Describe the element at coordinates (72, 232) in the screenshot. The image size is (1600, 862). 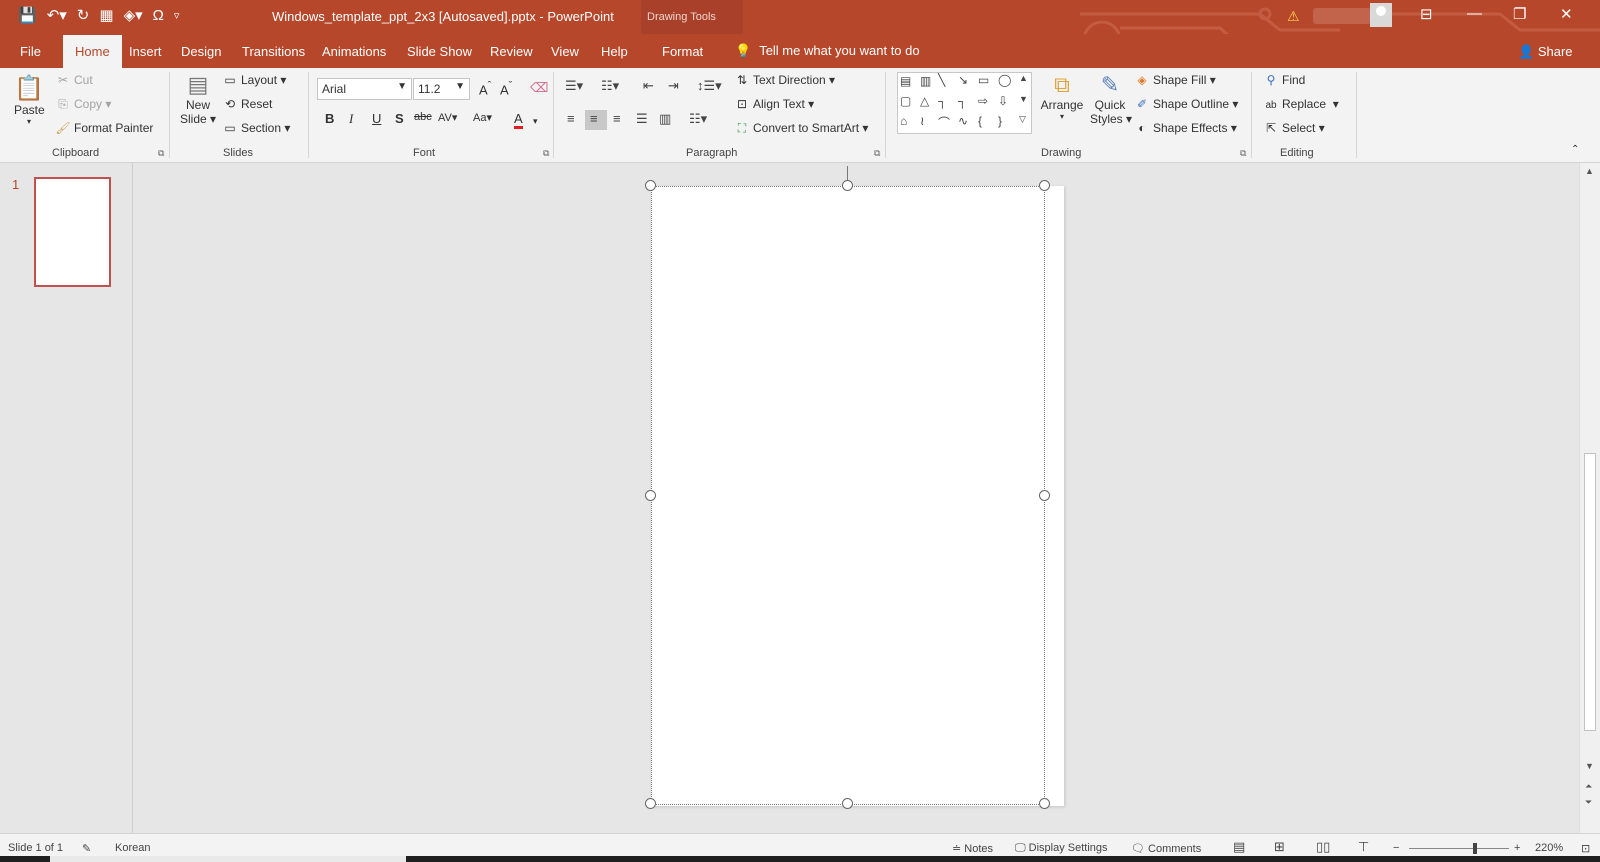
I see `slide-thumbnail` at that location.